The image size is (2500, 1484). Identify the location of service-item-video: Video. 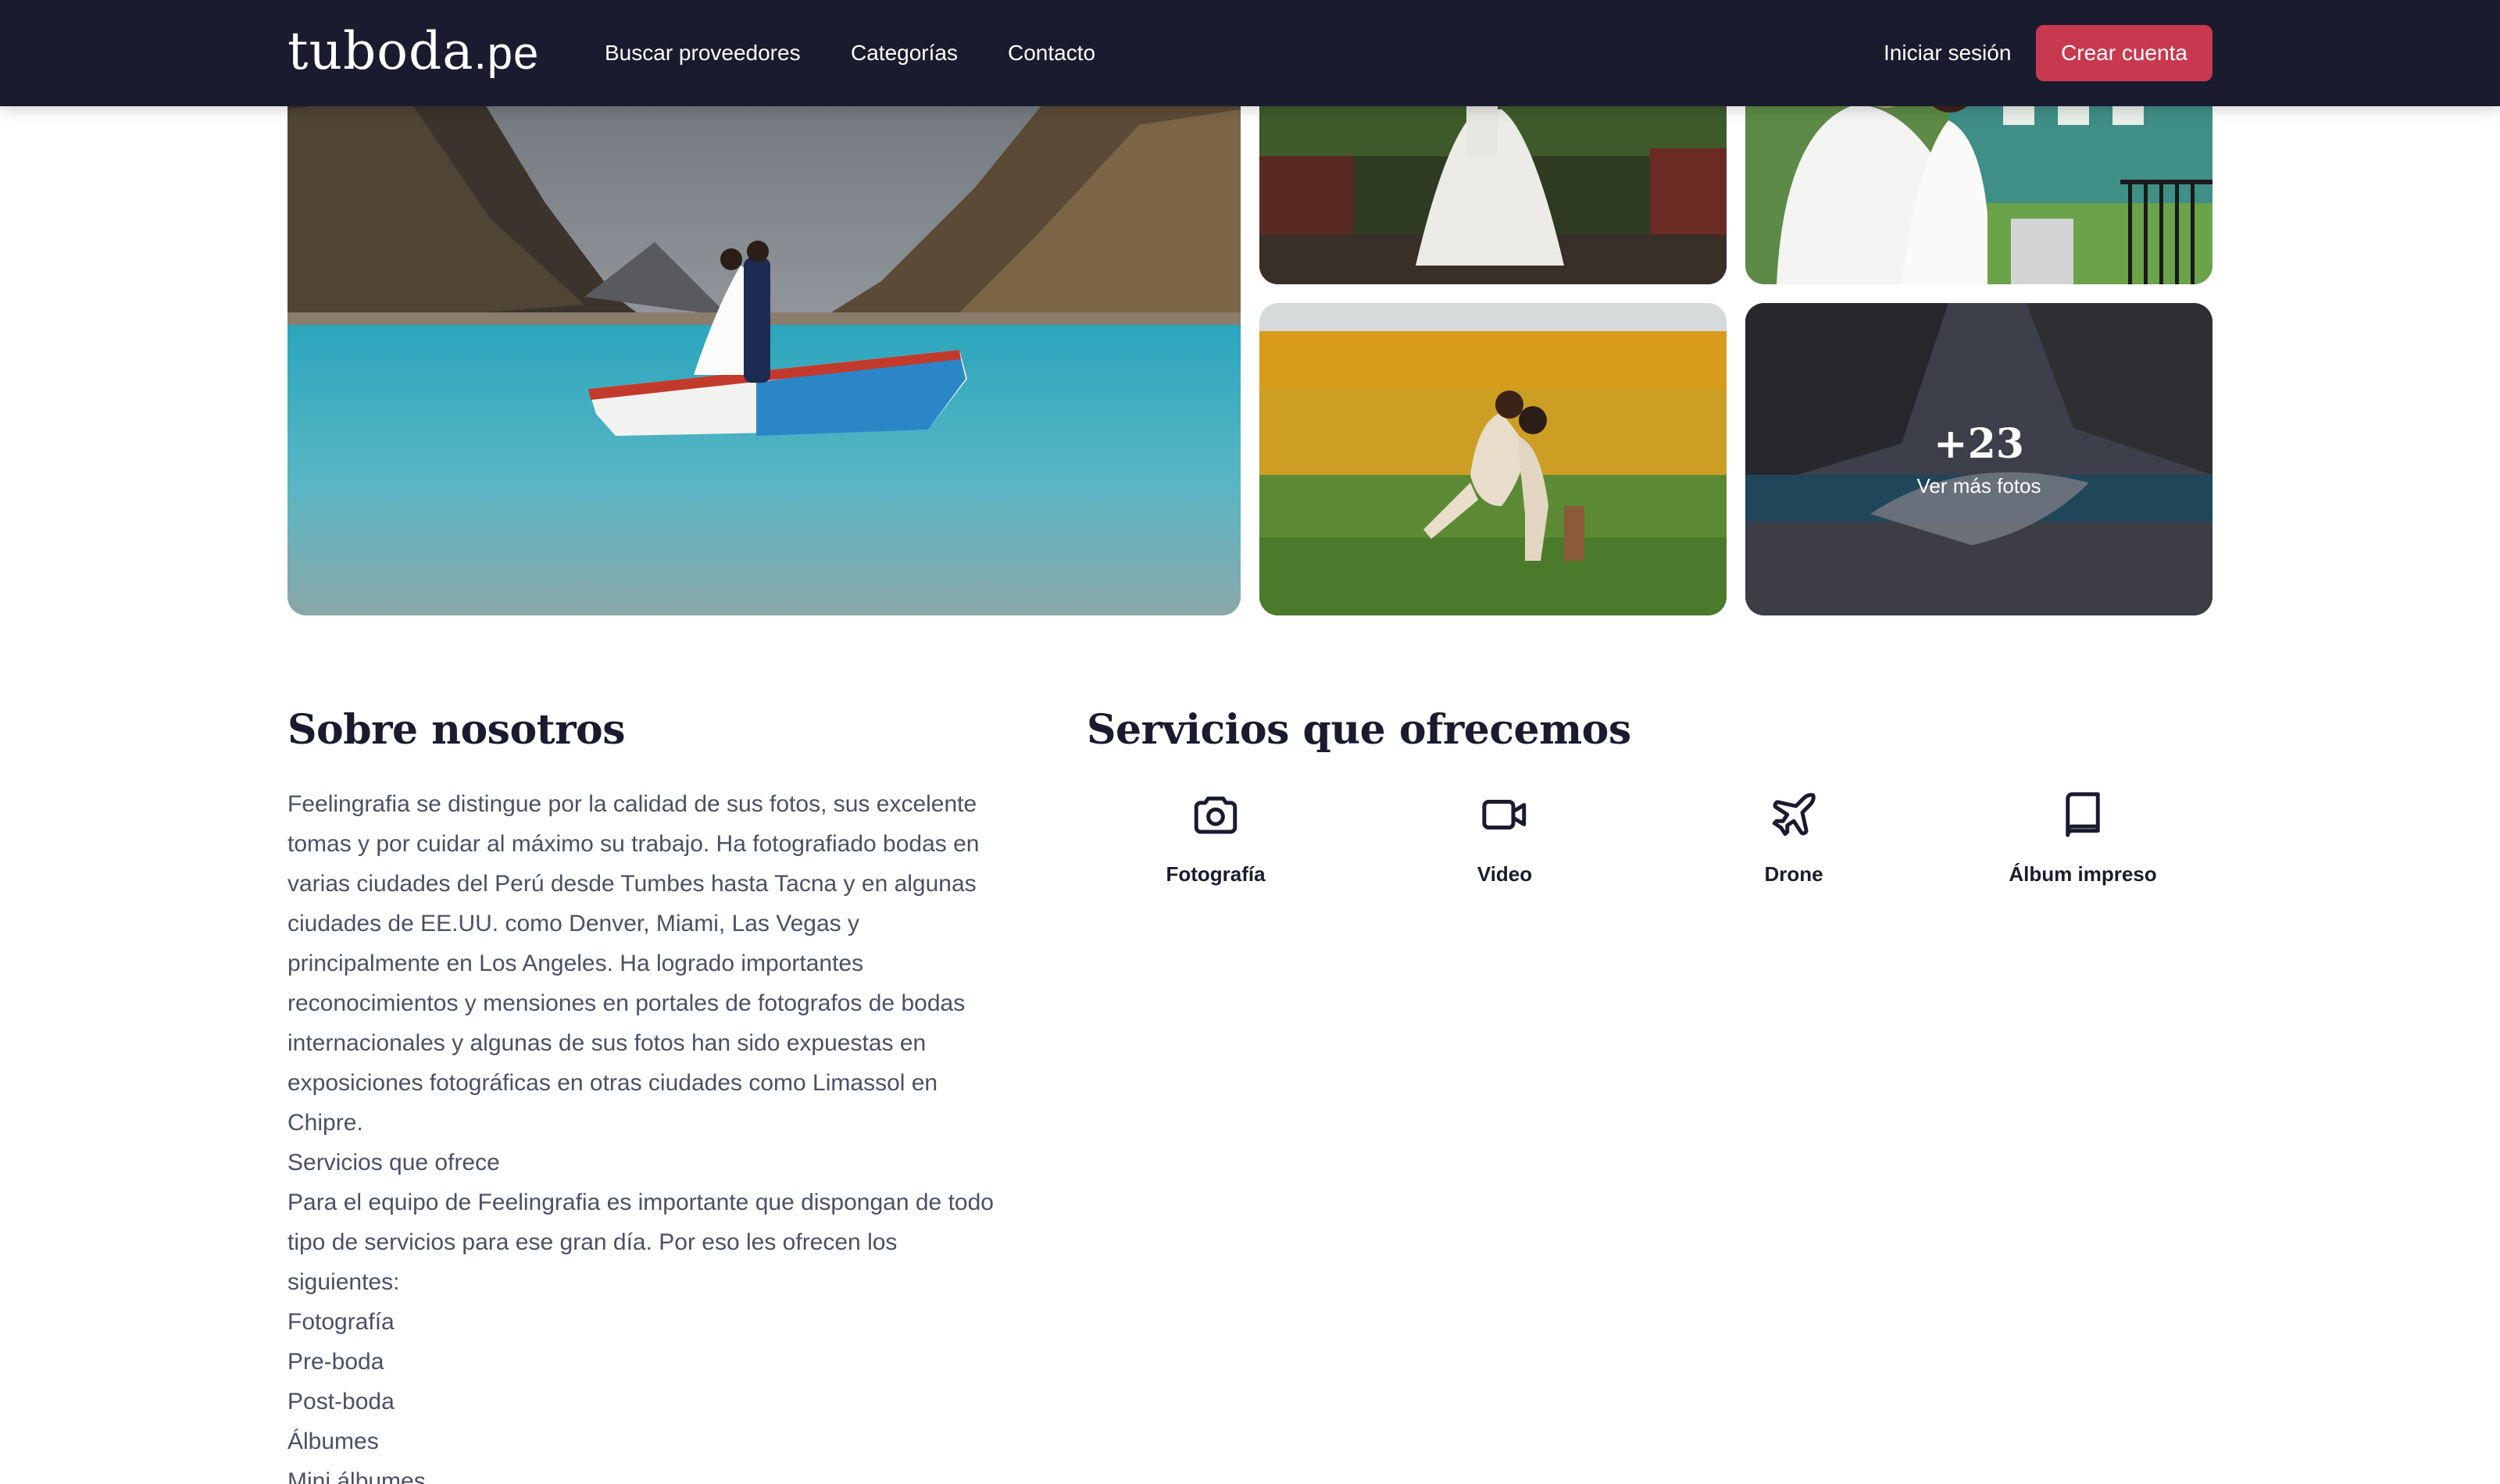
(1505, 837).